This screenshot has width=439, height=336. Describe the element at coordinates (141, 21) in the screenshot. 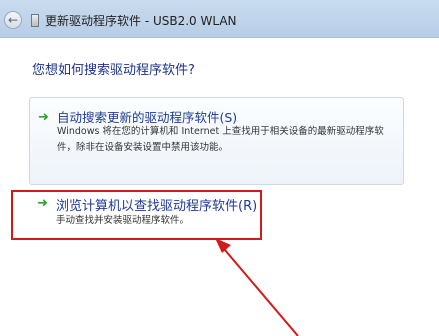

I see `window-title: 更新驱动程序软件 - USB2.0 WLAN` at that location.